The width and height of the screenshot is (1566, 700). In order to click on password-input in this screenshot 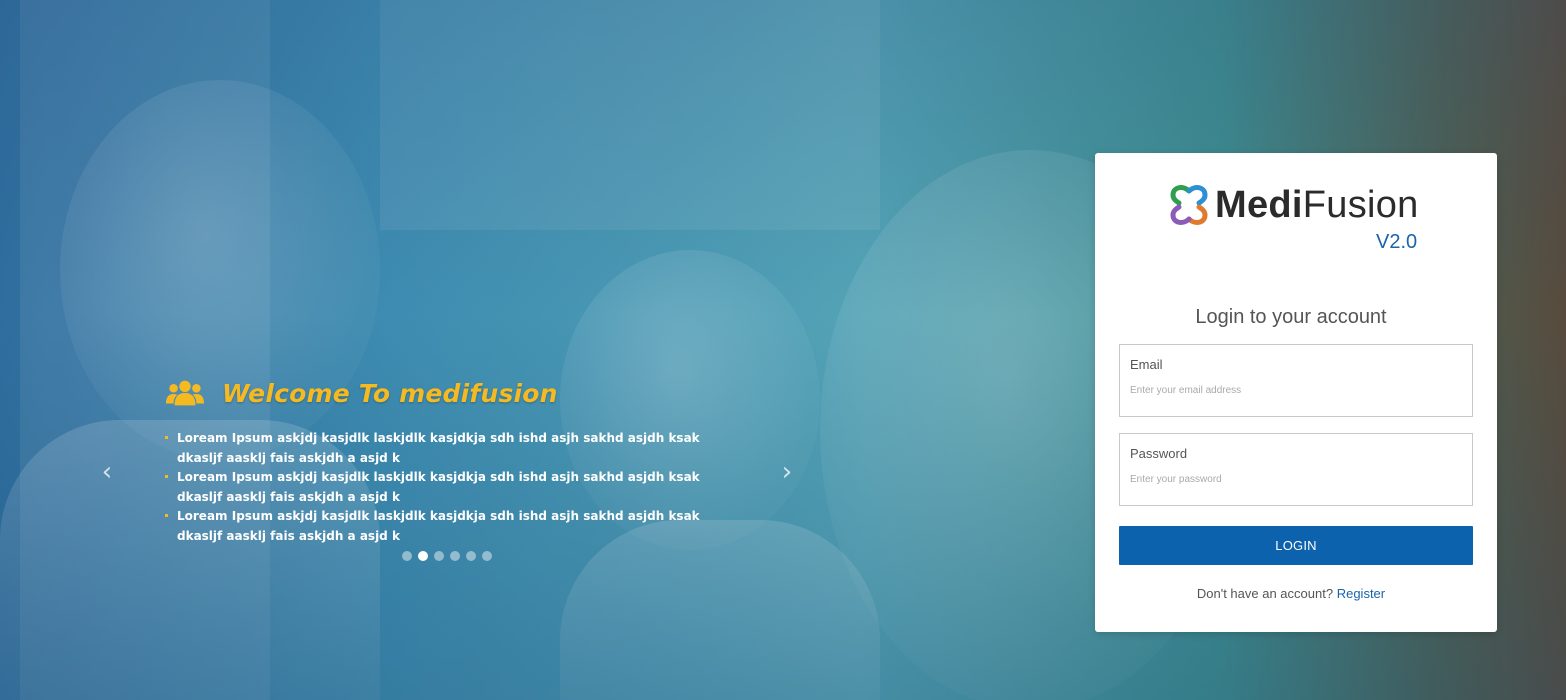, I will do `click(1295, 479)`.